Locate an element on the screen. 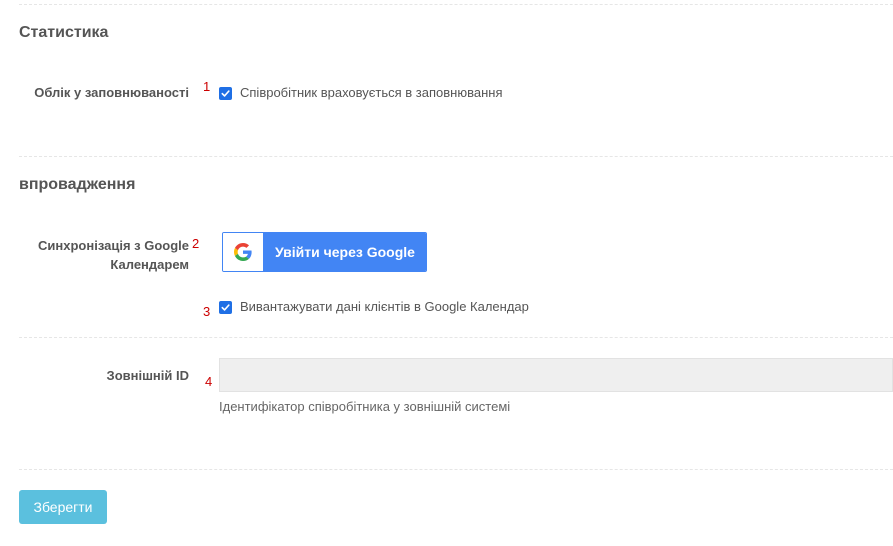 Image resolution: width=893 pixels, height=546 pixels. bottom-divider is located at coordinates (456, 469).